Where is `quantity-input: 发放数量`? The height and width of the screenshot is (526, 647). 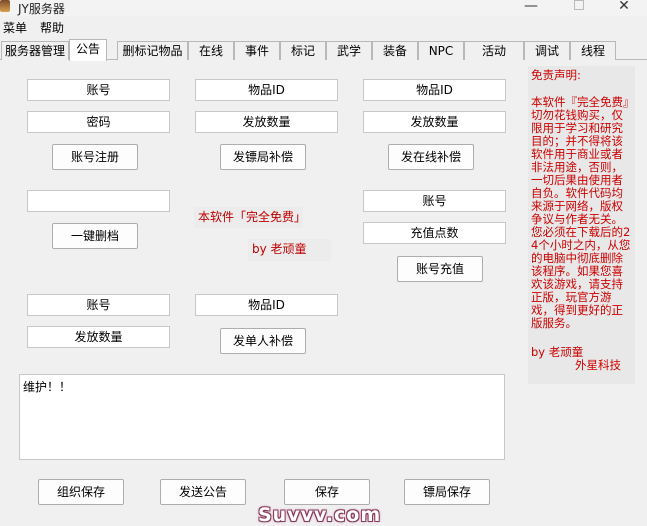
quantity-input: 发放数量 is located at coordinates (98, 337).